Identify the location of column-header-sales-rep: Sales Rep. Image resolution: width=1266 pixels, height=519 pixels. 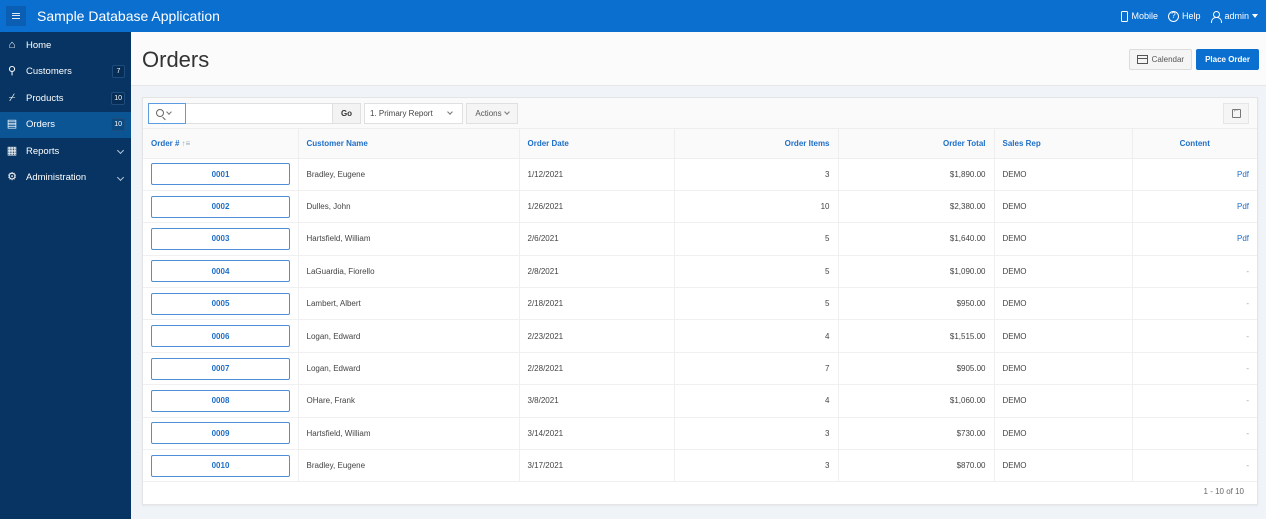
(1063, 144).